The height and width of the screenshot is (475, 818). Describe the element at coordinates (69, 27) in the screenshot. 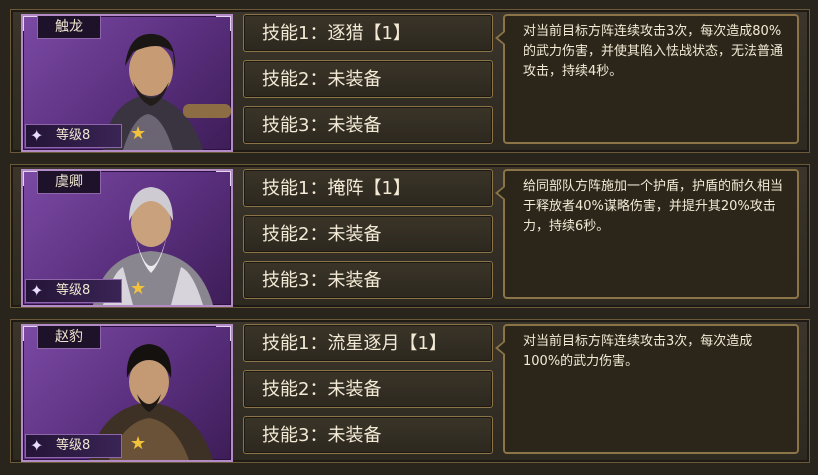

I see `general-name: 触龙` at that location.